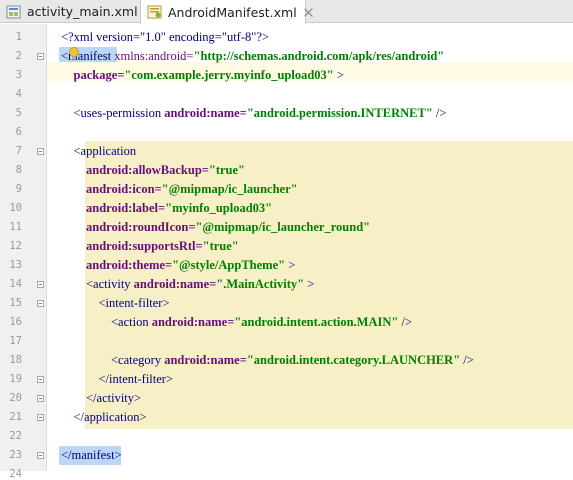 This screenshot has width=573, height=480. I want to click on line-number: 24, so click(15, 474).